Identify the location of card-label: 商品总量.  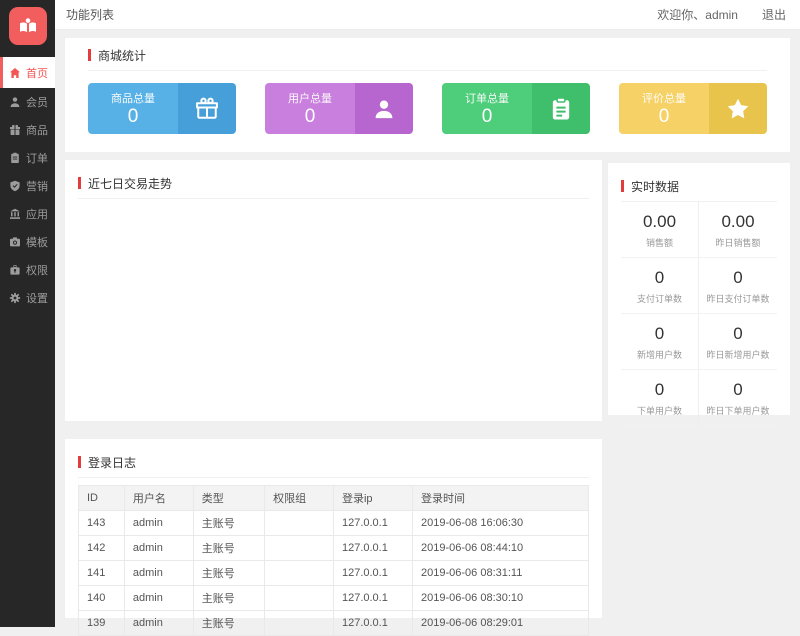
(132, 98).